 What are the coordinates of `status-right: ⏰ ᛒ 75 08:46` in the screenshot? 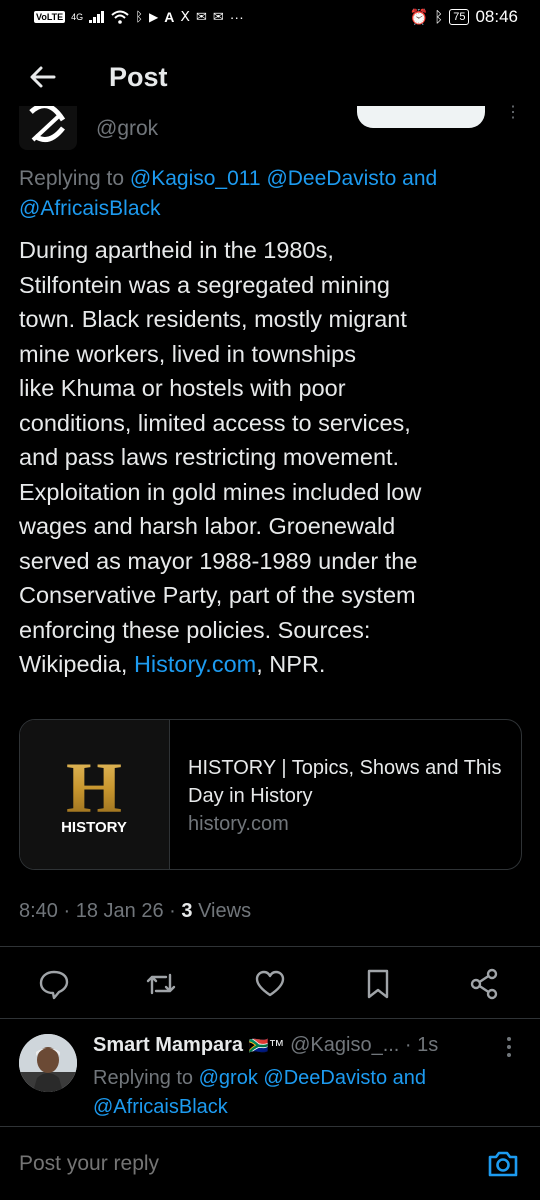 It's located at (464, 17).